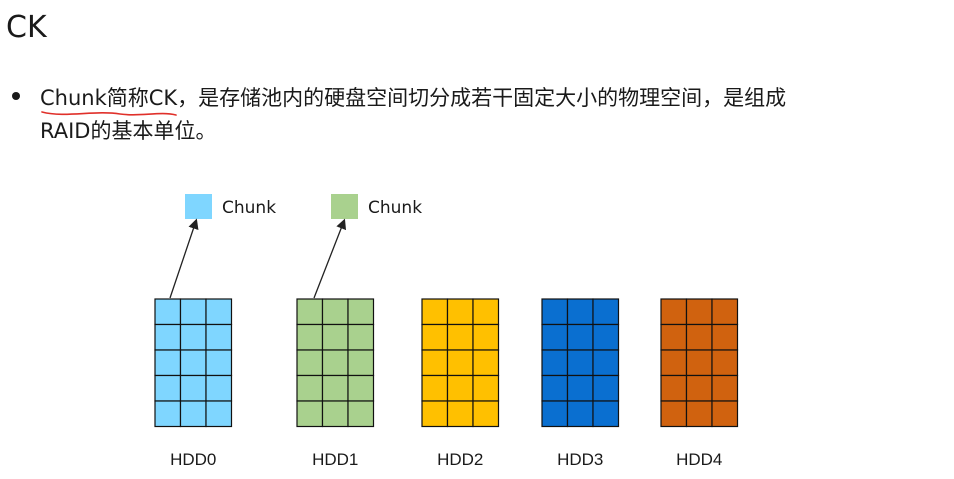 This screenshot has height=479, width=954. What do you see at coordinates (335, 459) in the screenshot?
I see `disk-label: HDD1` at bounding box center [335, 459].